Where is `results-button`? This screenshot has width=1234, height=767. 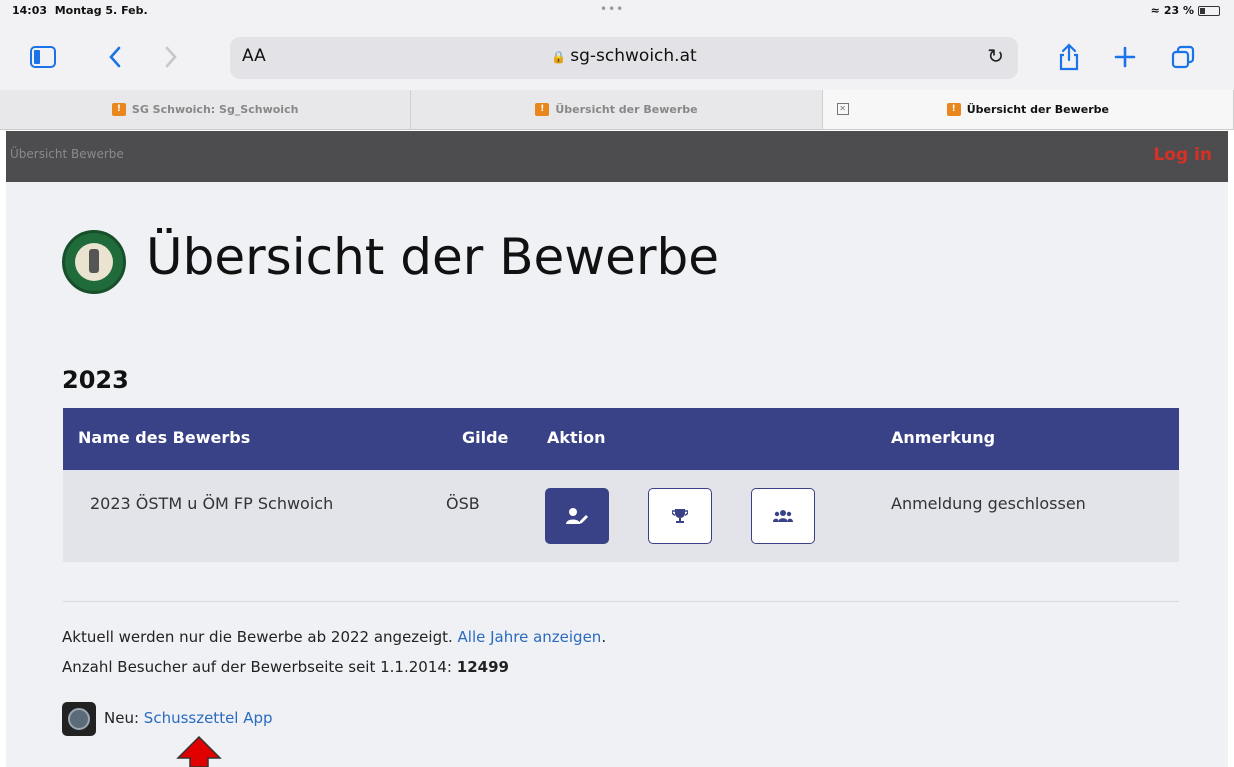
results-button is located at coordinates (680, 516).